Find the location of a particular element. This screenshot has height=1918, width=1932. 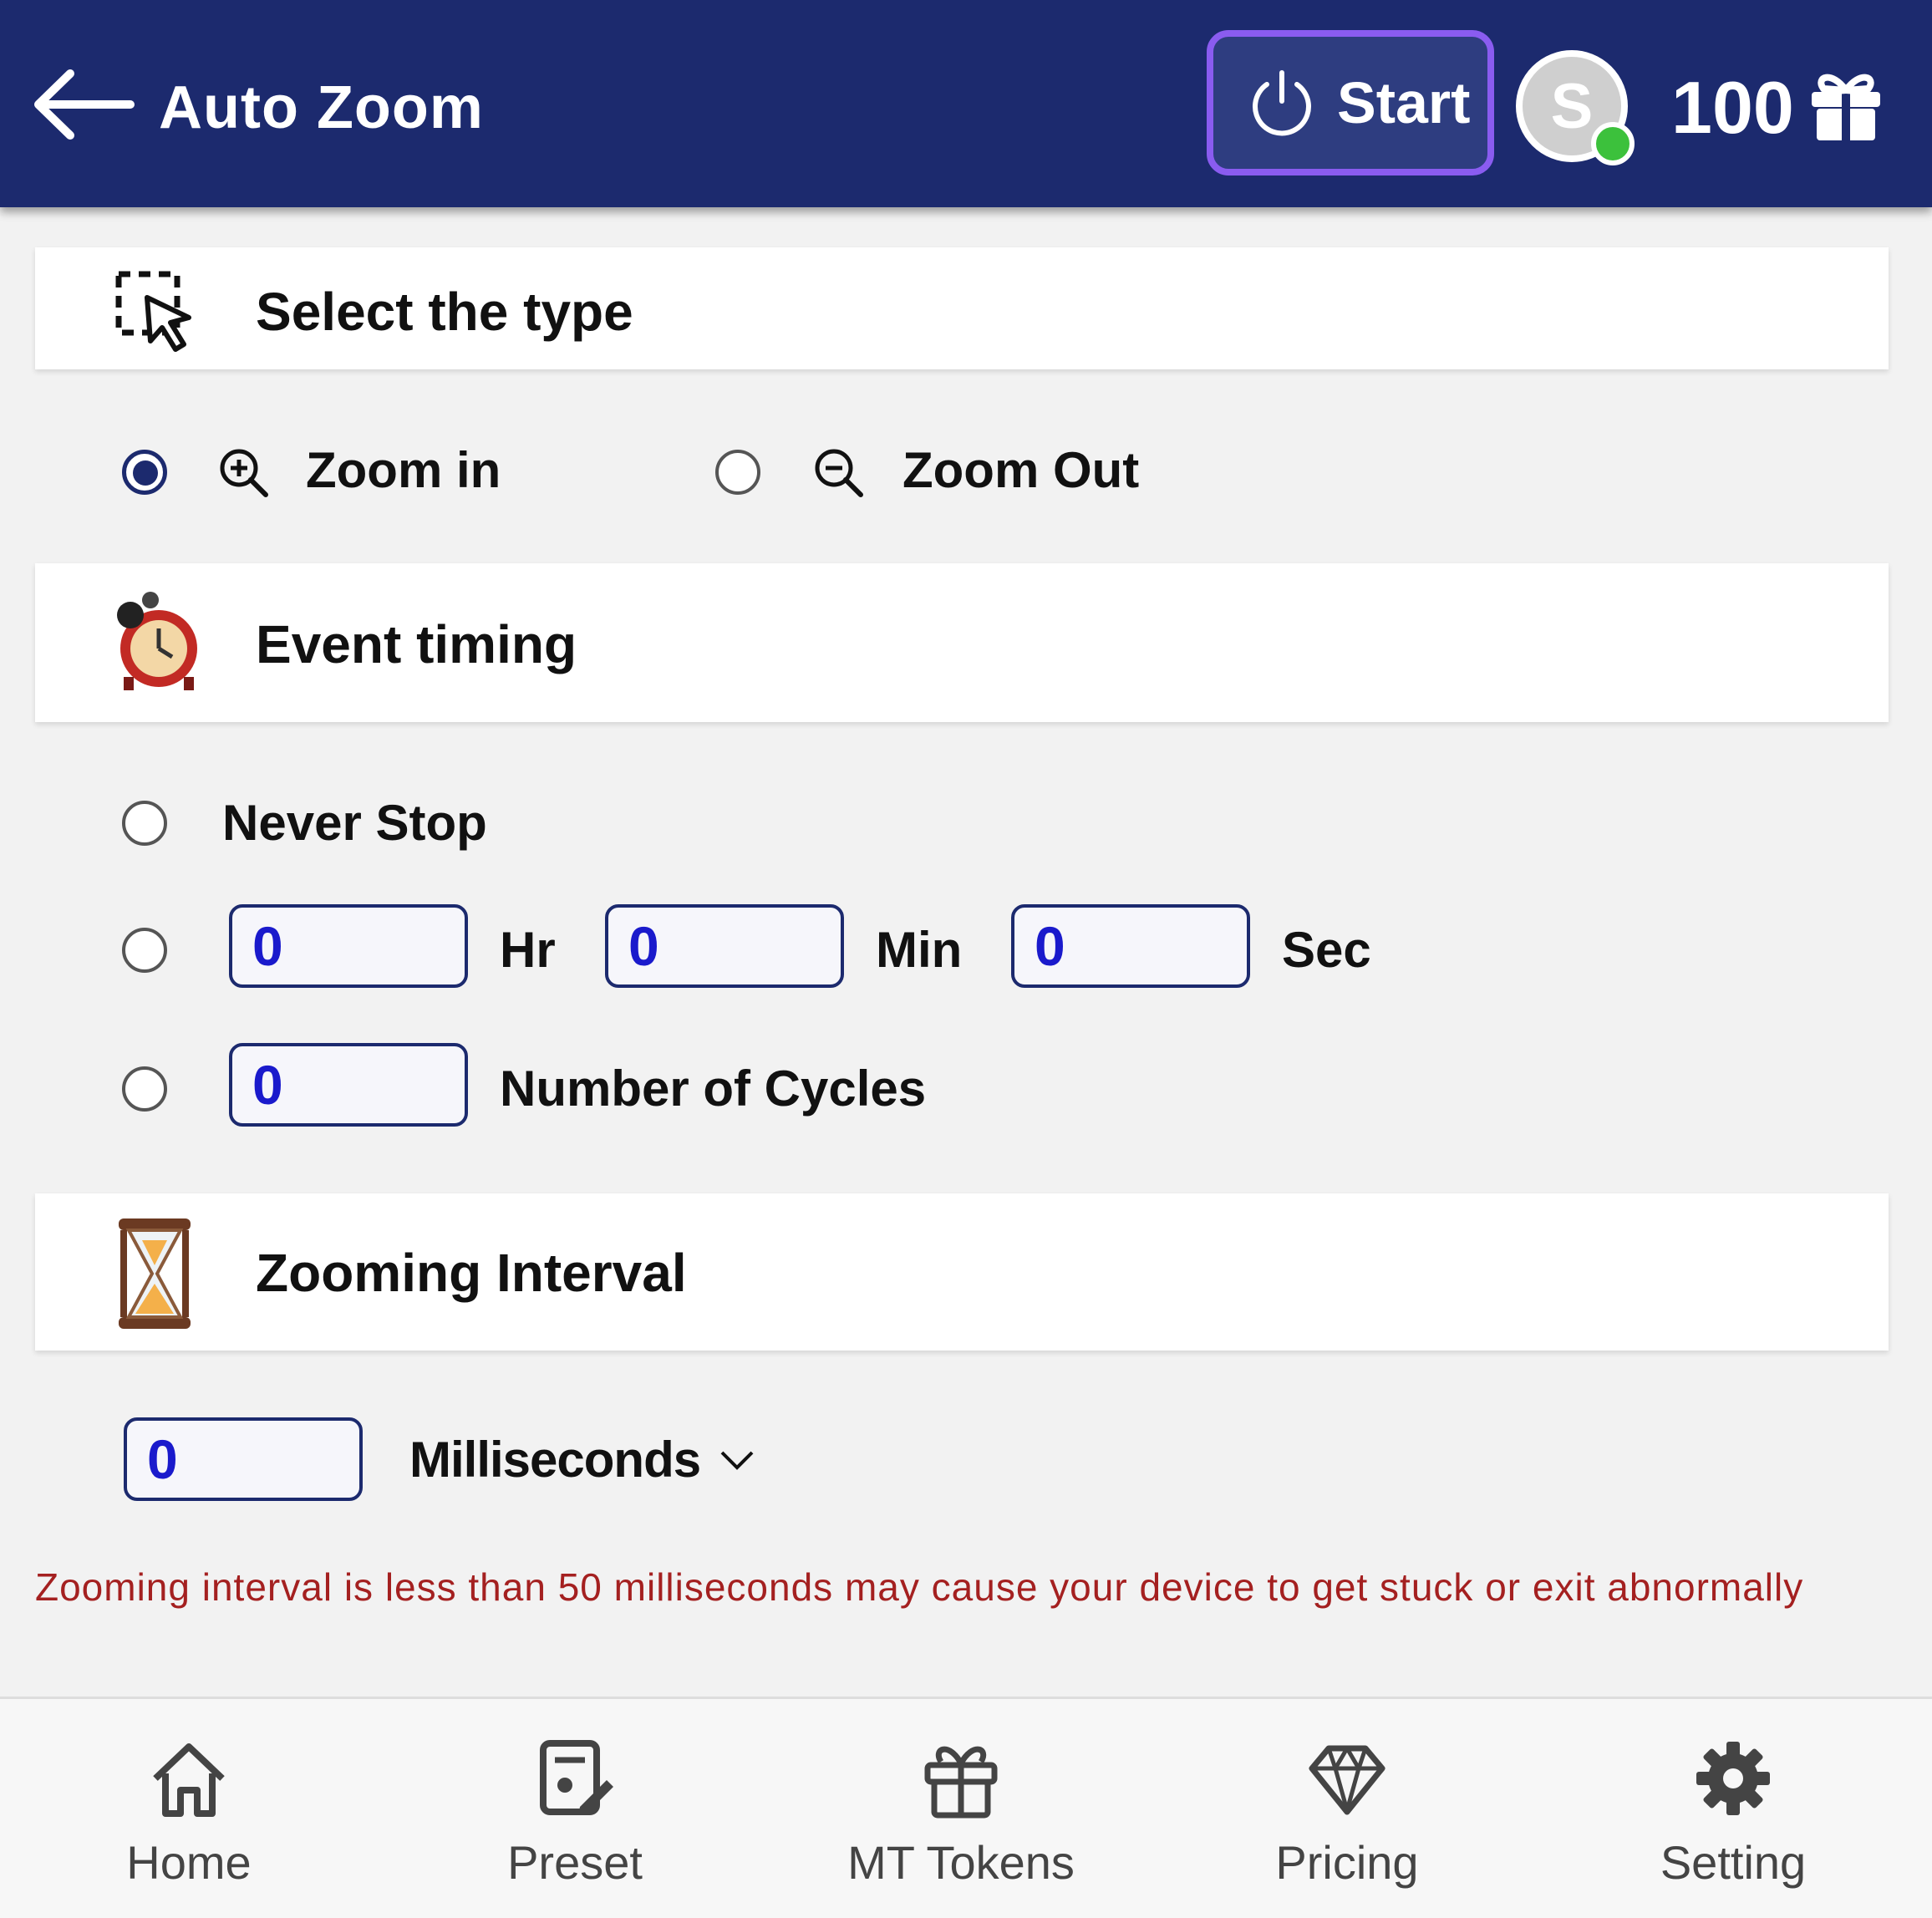

nav-preset: Preset is located at coordinates (575, 1813).